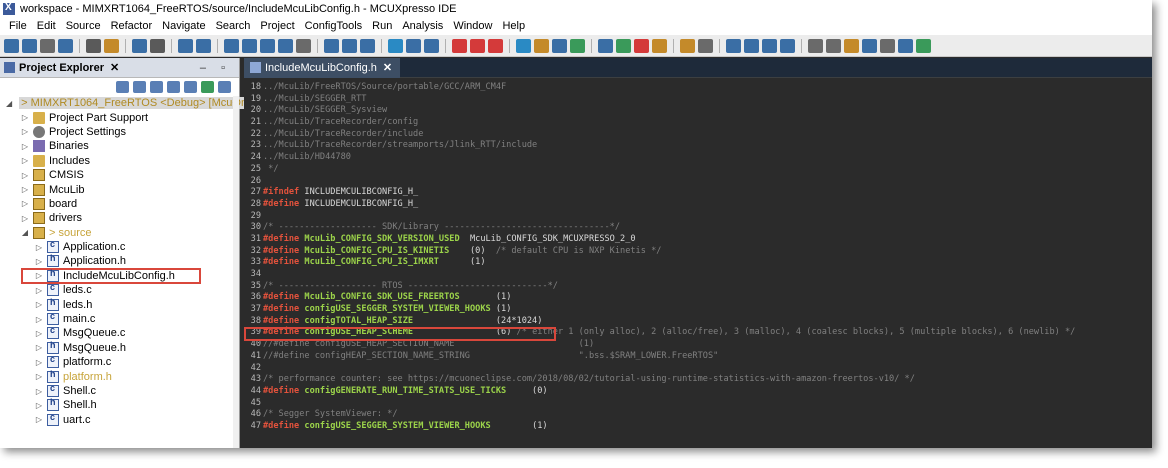 This screenshot has width=1168, height=468. Describe the element at coordinates (173, 87) in the screenshot. I see `new-folder-icon` at that location.